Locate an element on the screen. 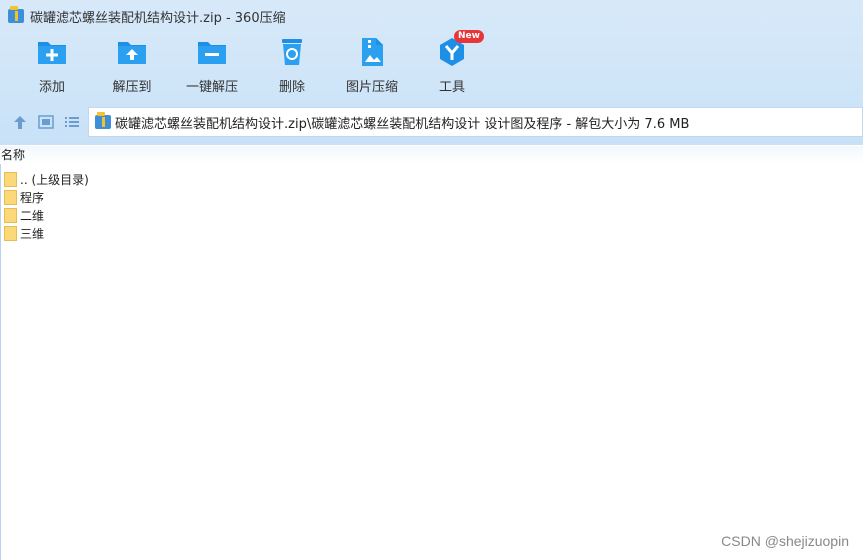 The image size is (863, 560). archive-icon is located at coordinates (103, 120).